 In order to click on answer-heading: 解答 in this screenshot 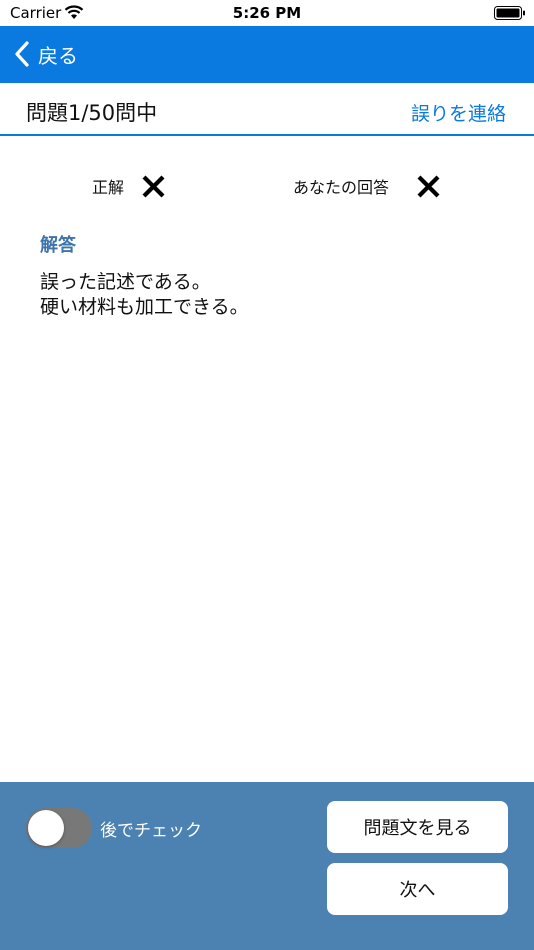, I will do `click(58, 245)`.